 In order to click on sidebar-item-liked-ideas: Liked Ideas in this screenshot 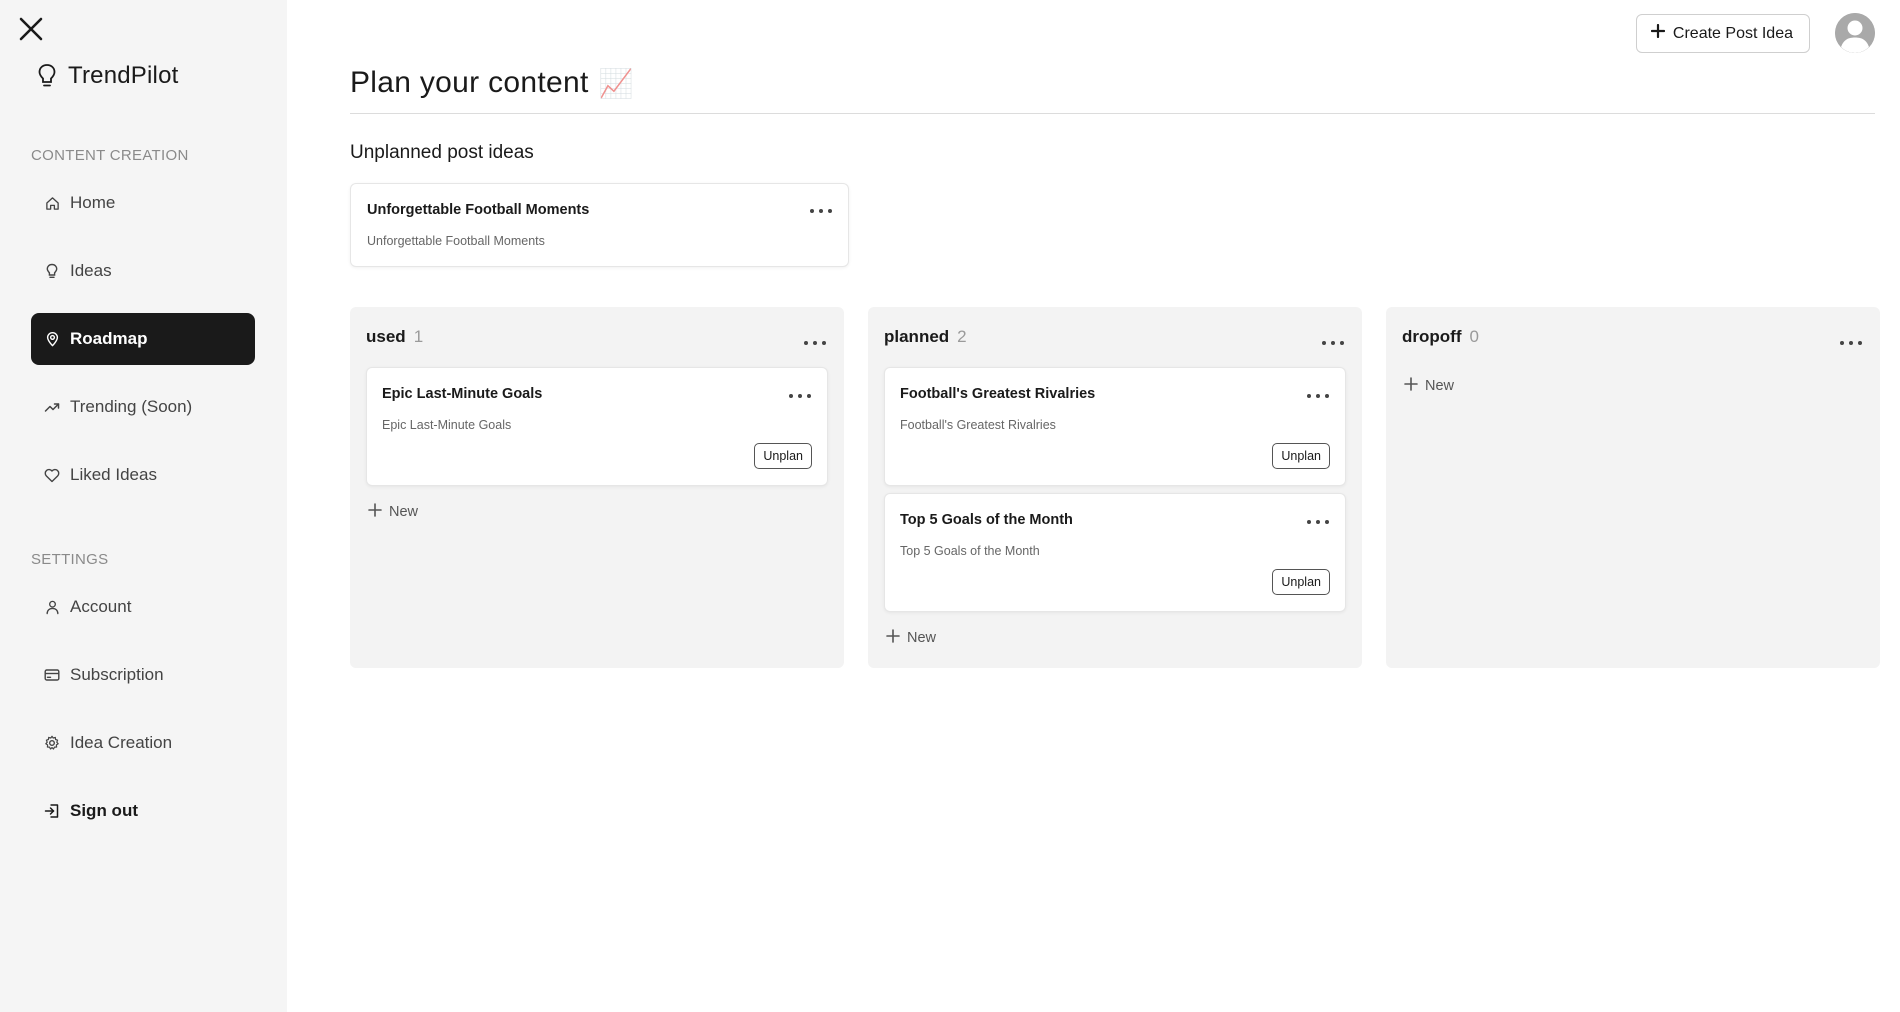, I will do `click(143, 475)`.